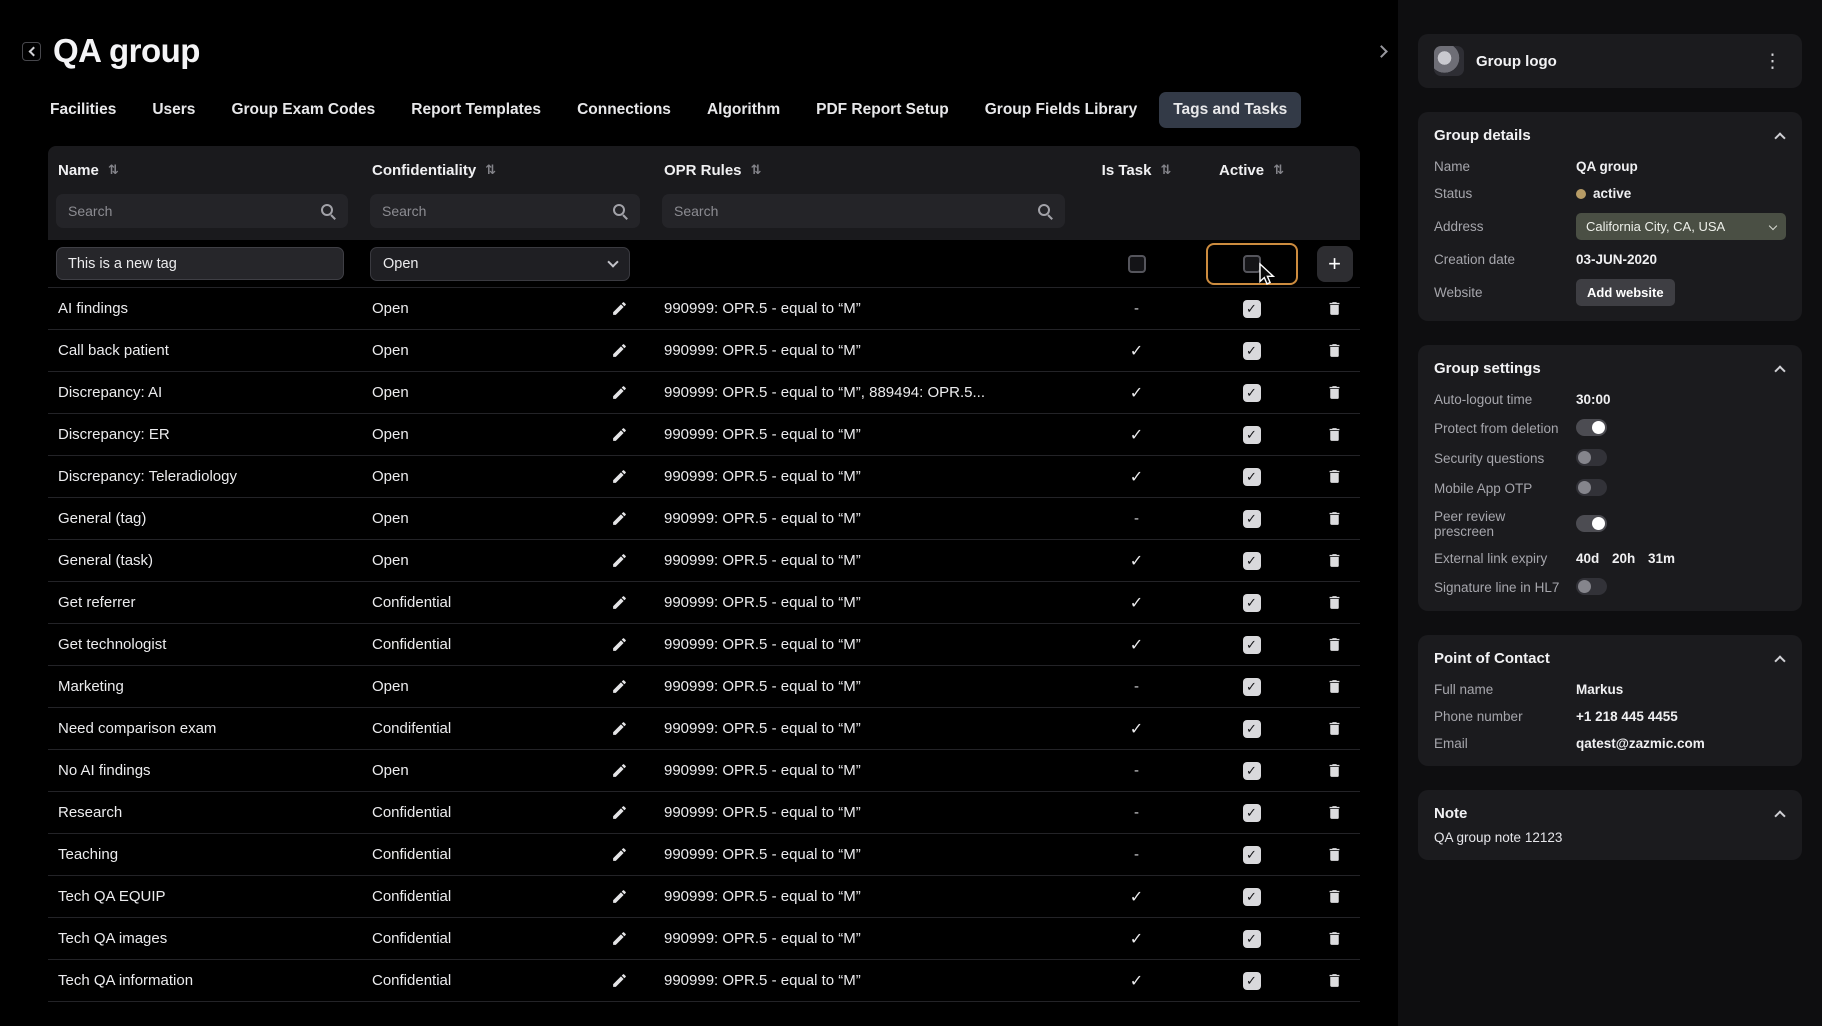 The image size is (1822, 1026). What do you see at coordinates (1061, 110) in the screenshot?
I see `tab-group-fields-library: Group Fields Library` at bounding box center [1061, 110].